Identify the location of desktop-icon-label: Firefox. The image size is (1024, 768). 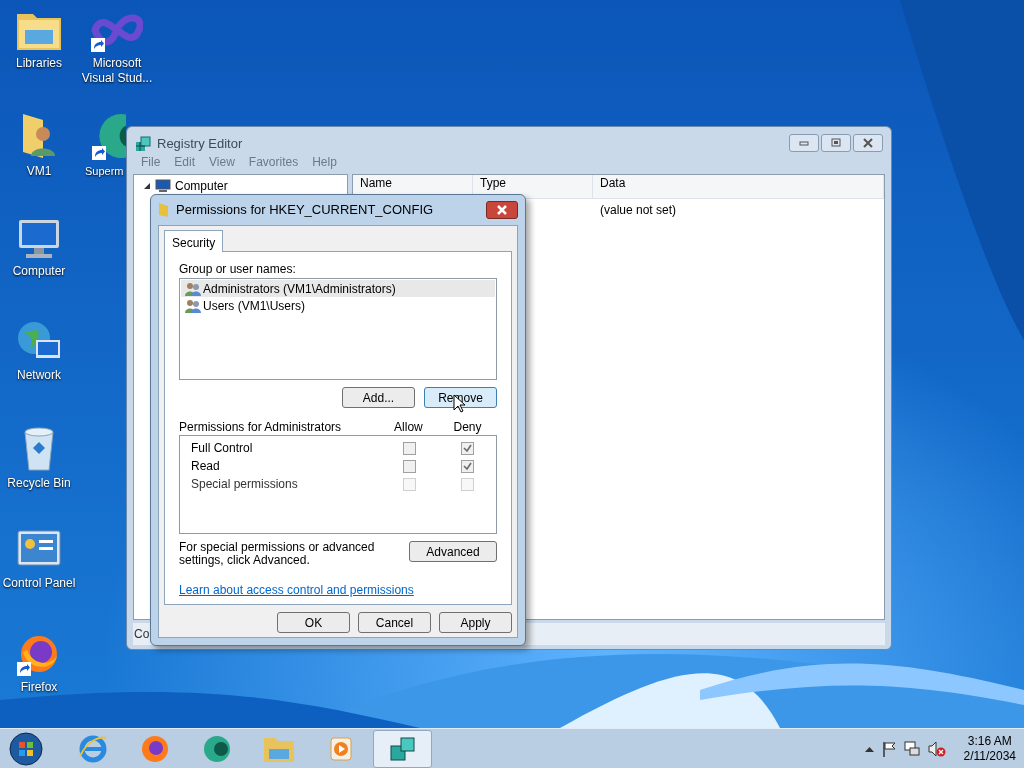
(39, 687).